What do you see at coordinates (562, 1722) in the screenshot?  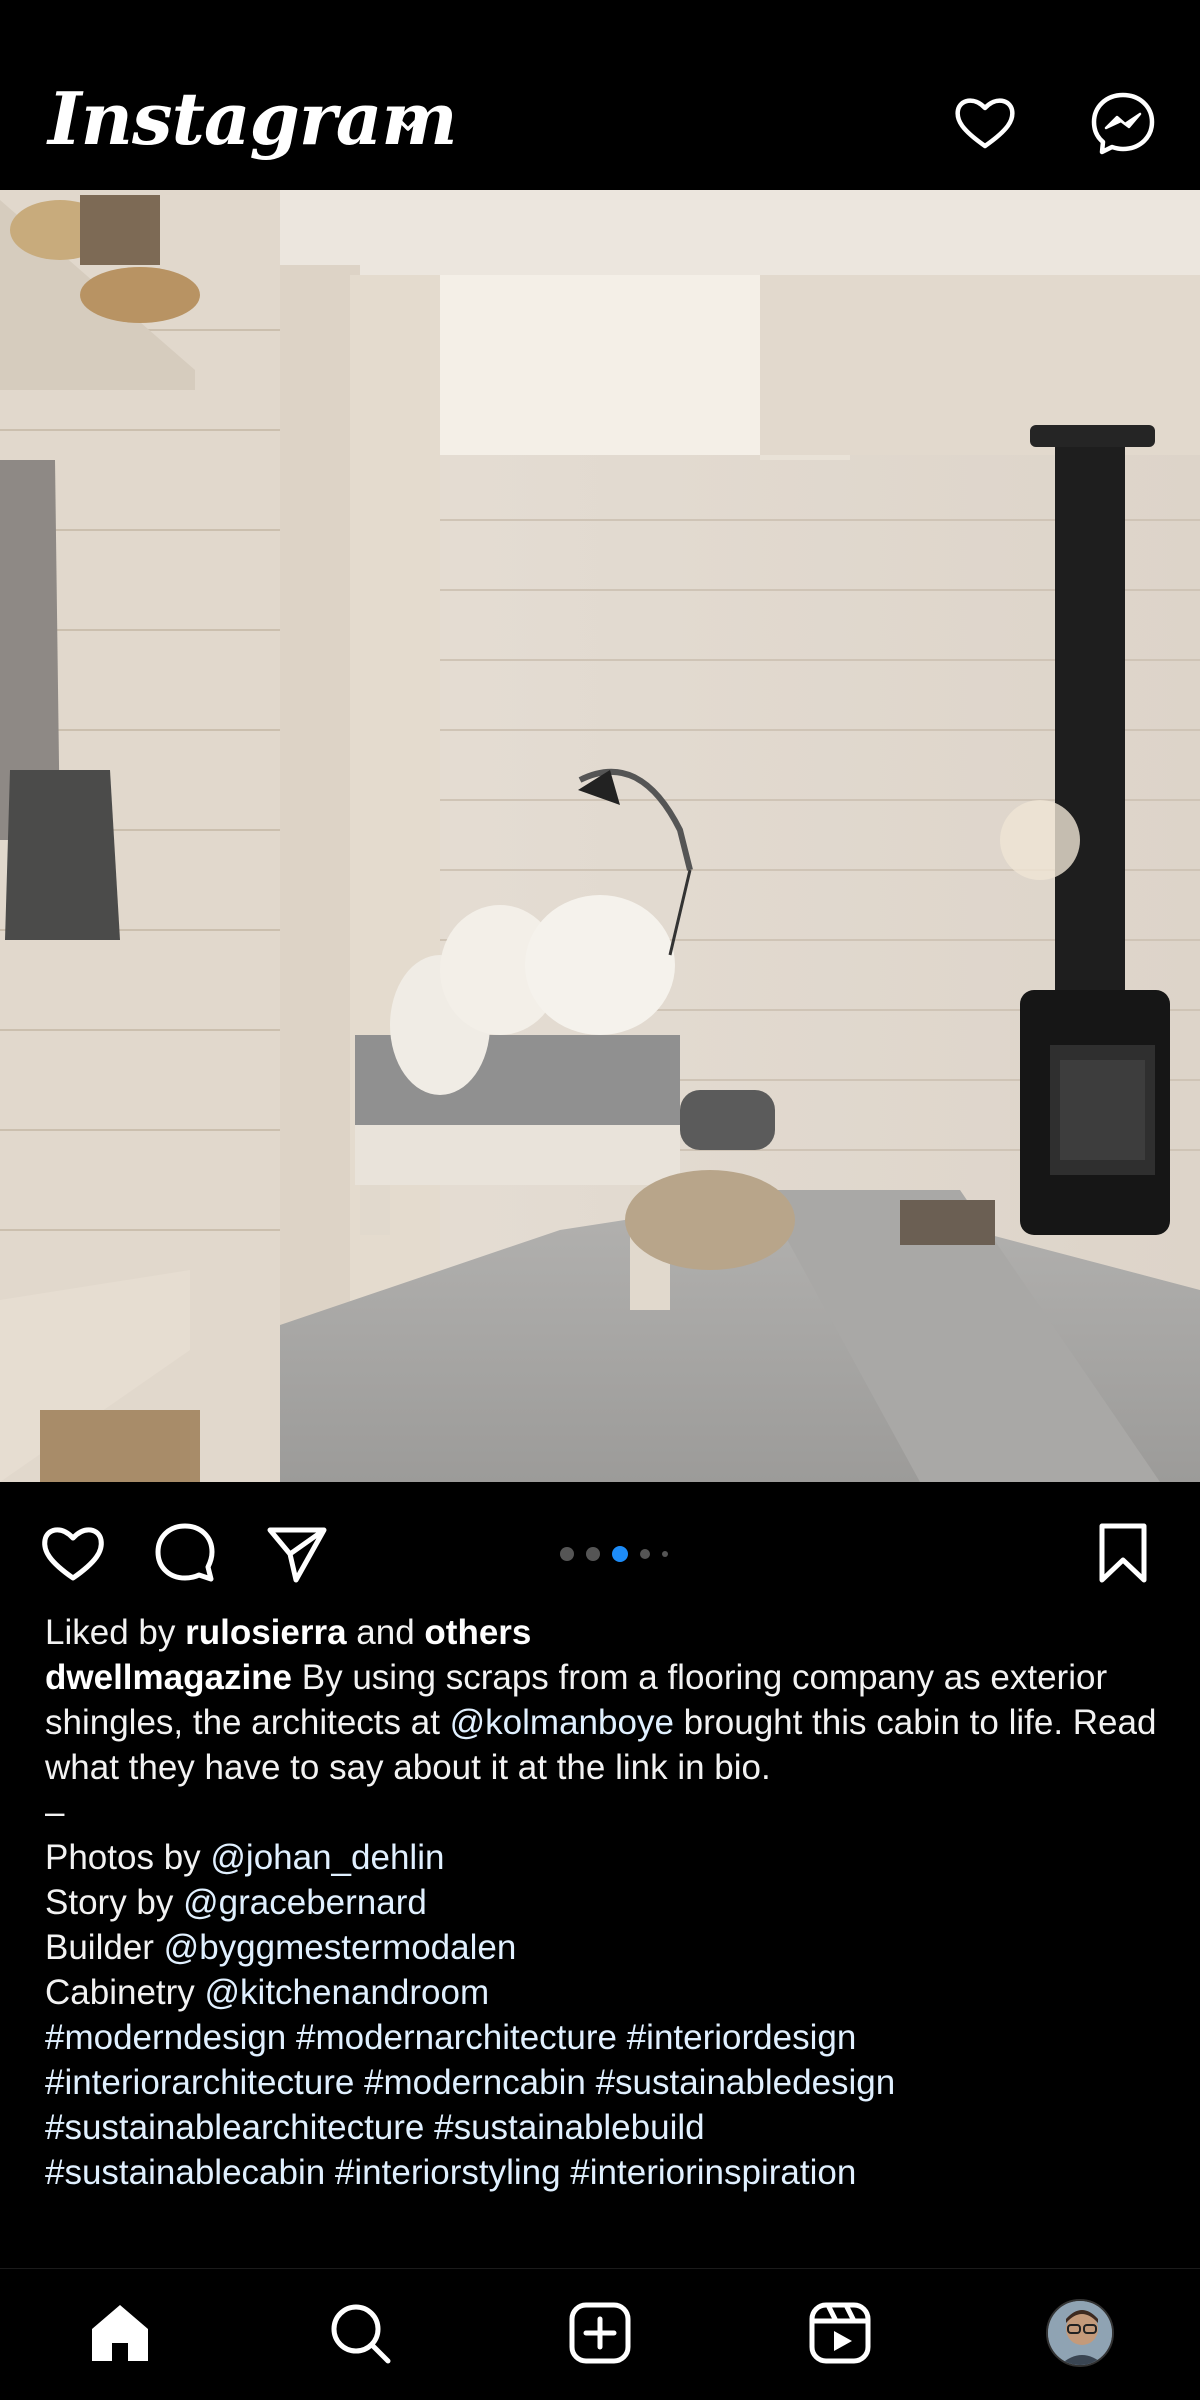 I see `mention-link: @kolmanboye` at bounding box center [562, 1722].